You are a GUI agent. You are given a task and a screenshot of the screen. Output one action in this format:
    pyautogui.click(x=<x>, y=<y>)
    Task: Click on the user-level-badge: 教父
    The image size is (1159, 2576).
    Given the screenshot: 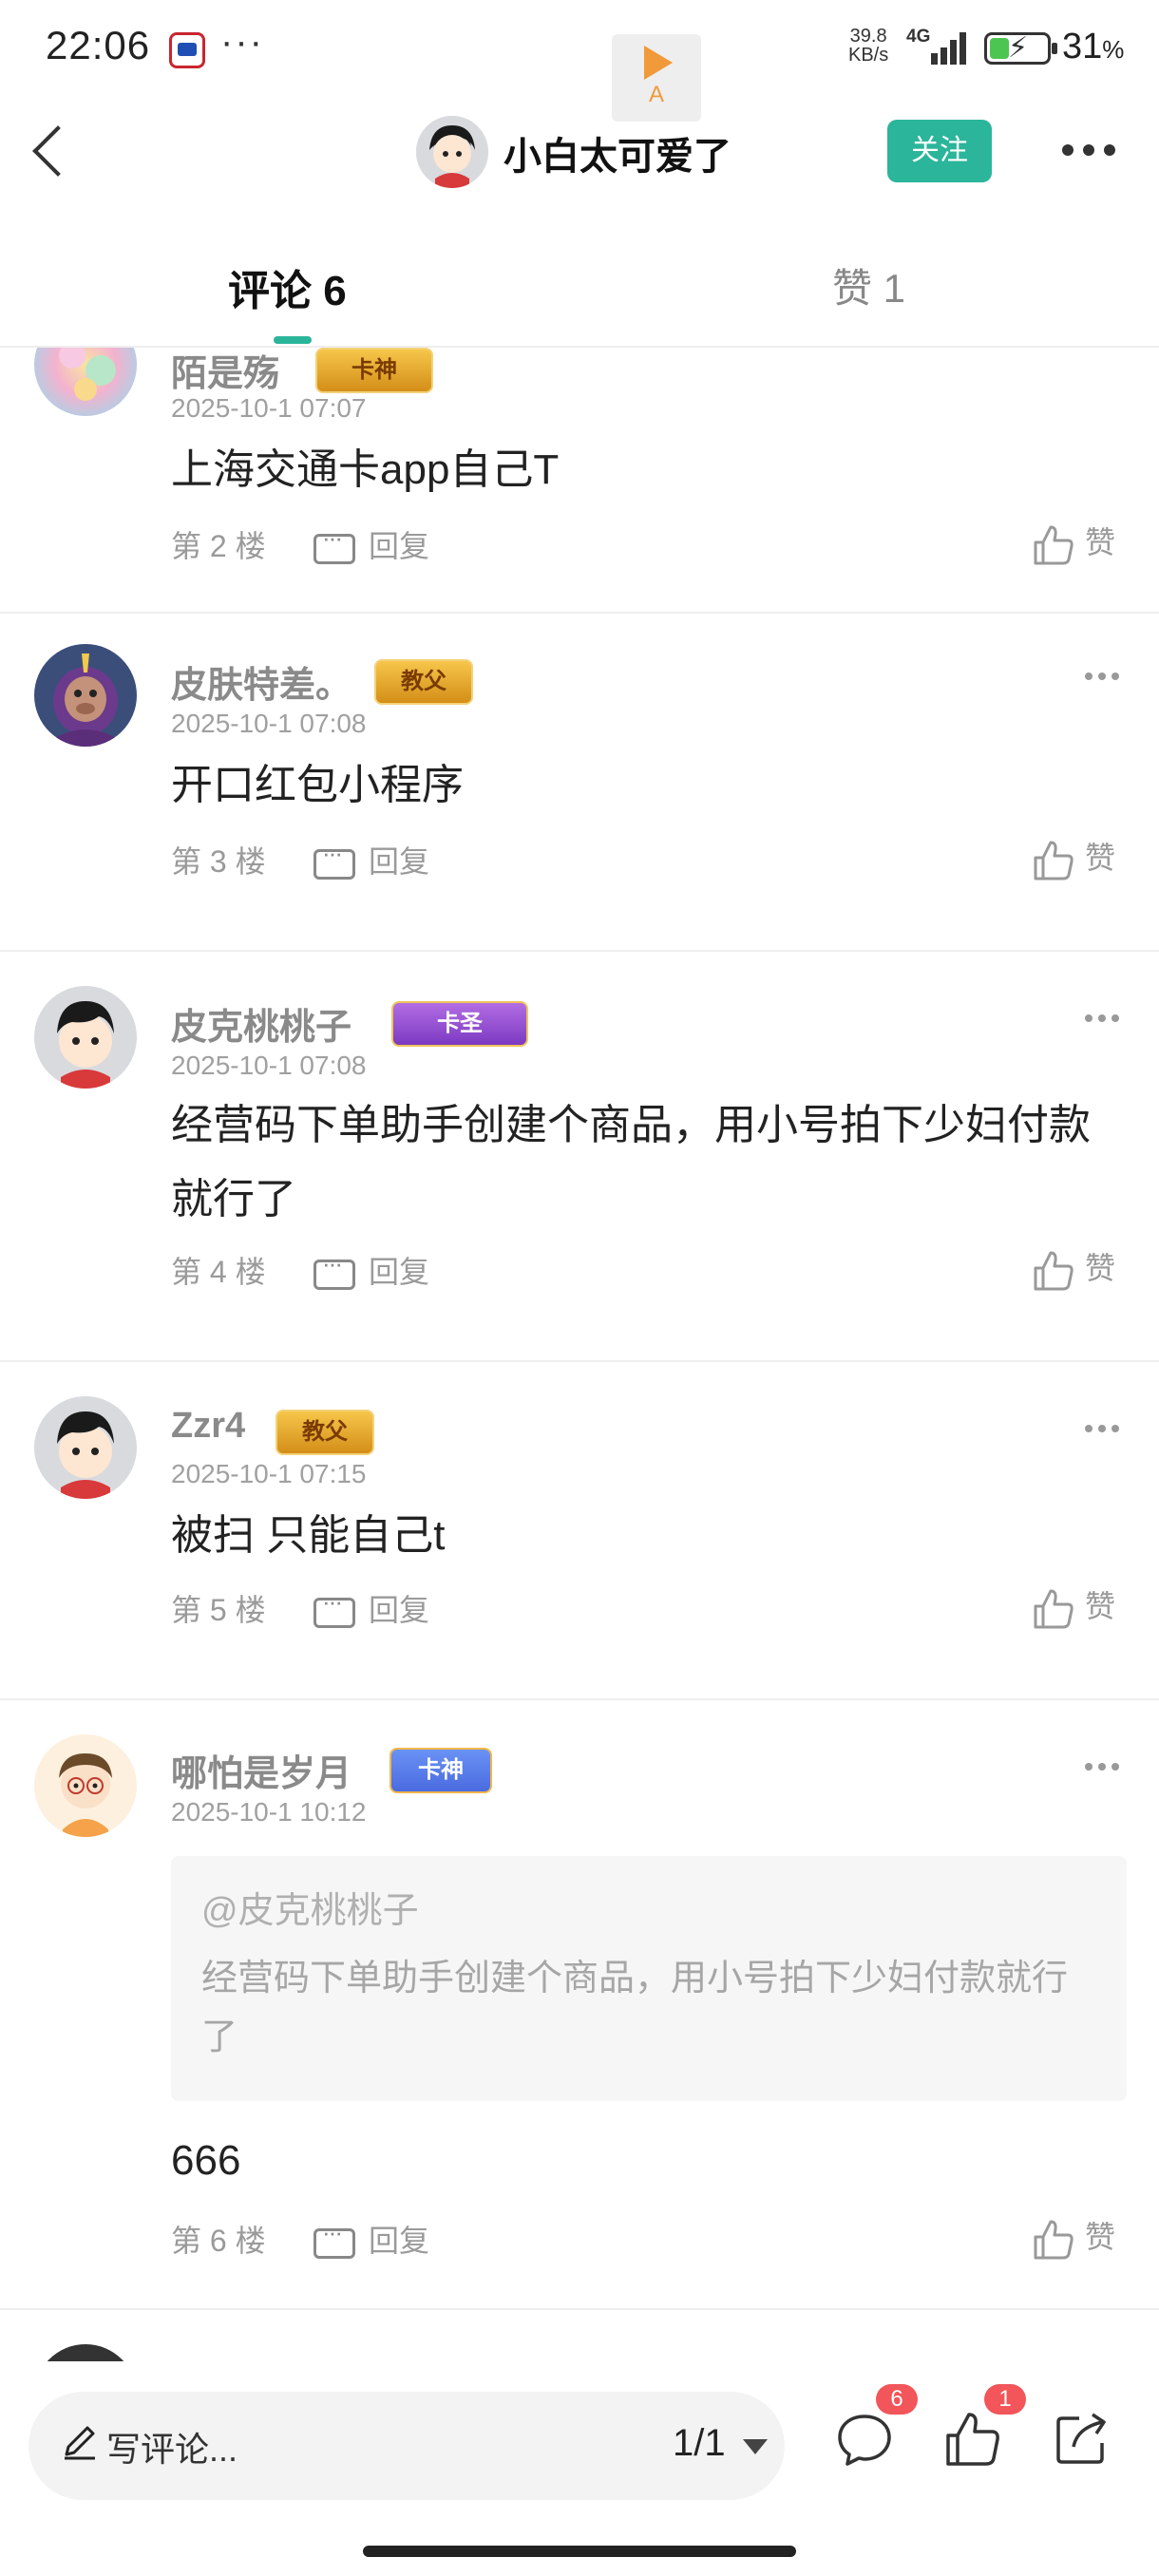 What is the action you would take?
    pyautogui.click(x=423, y=682)
    